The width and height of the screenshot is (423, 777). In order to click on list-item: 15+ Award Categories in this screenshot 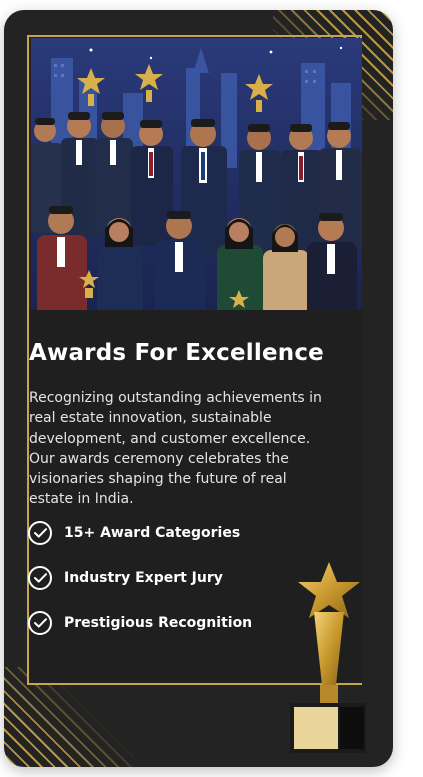, I will do `click(140, 533)`.